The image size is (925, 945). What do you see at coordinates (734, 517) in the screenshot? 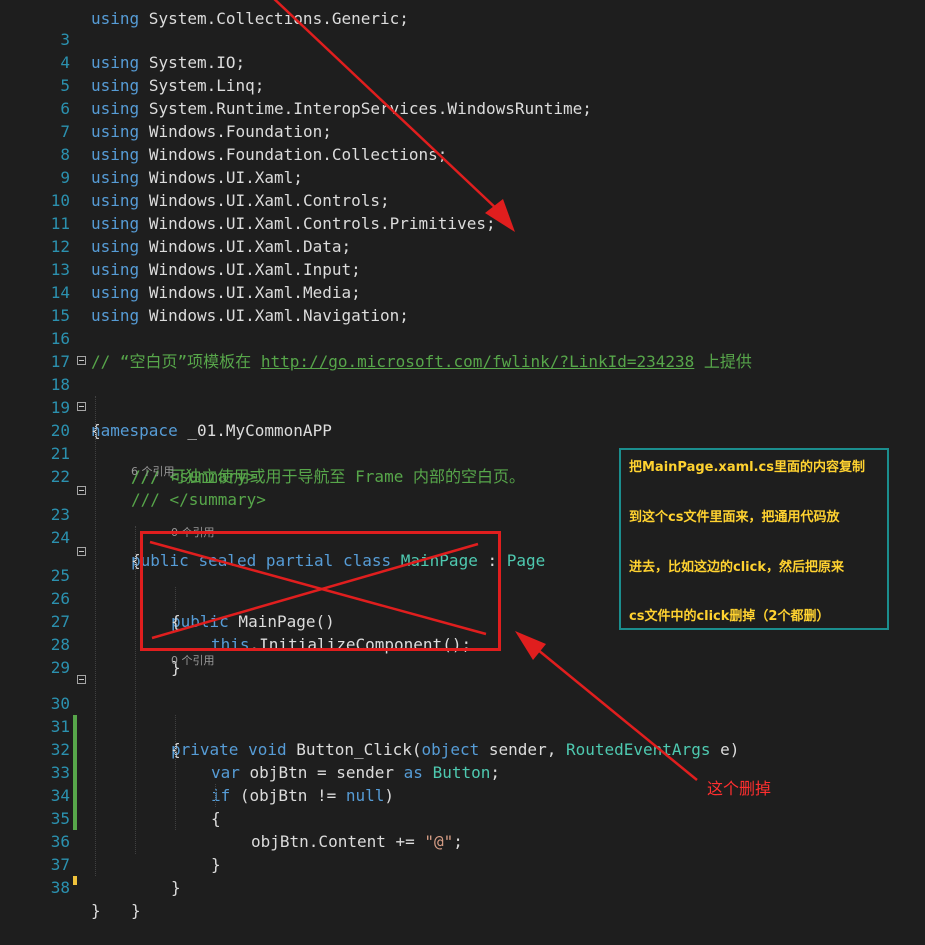
I see `instruction-line: 到这个cs文件里面来，把通用代码放` at bounding box center [734, 517].